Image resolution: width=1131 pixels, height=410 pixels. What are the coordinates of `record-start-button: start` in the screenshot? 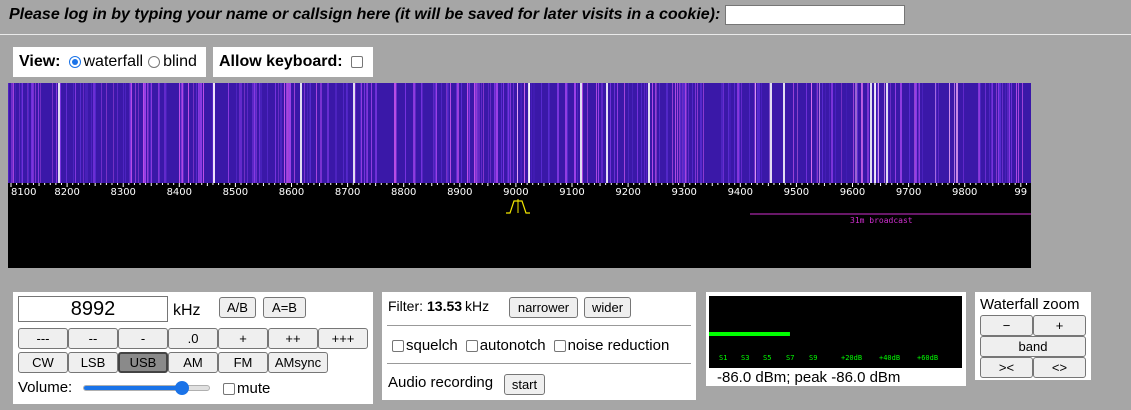 It's located at (524, 384).